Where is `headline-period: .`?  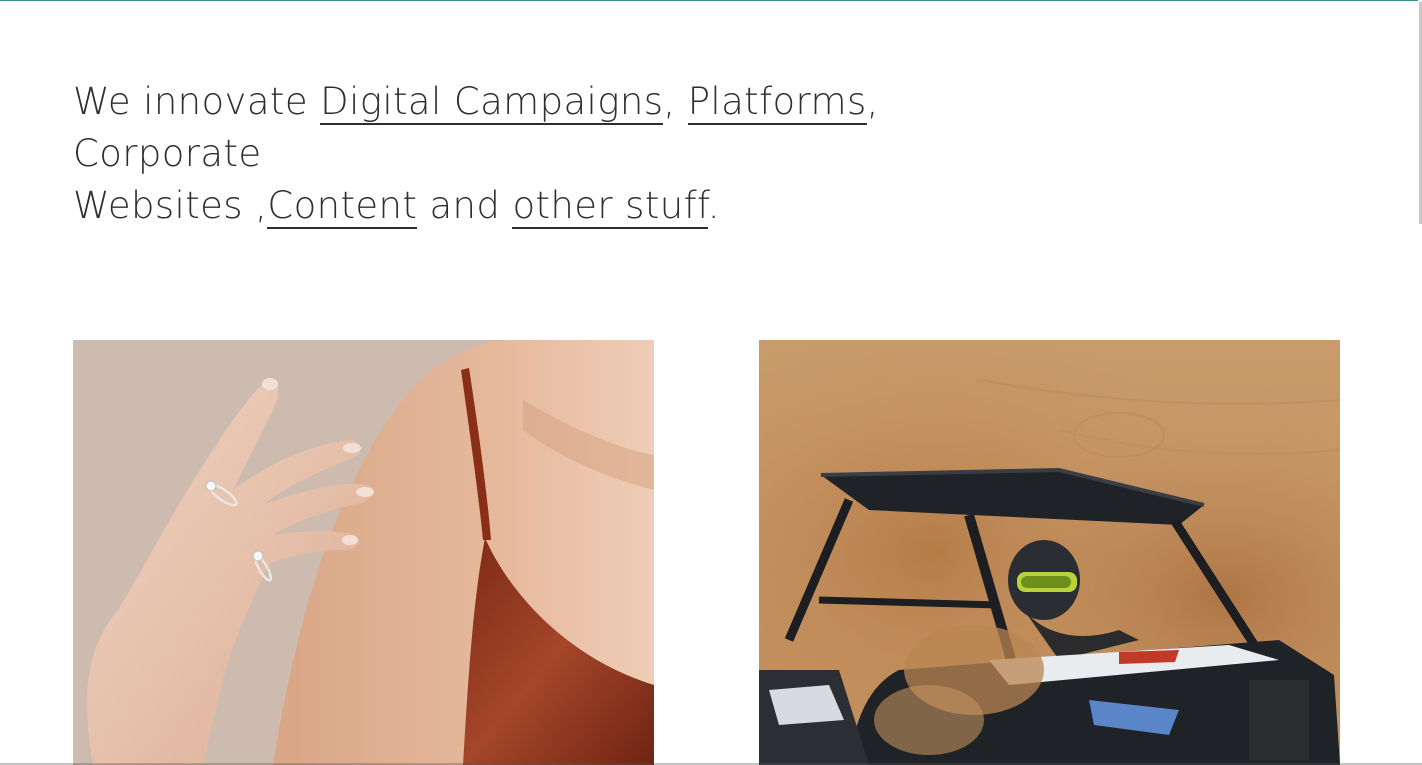
headline-period: . is located at coordinates (713, 205).